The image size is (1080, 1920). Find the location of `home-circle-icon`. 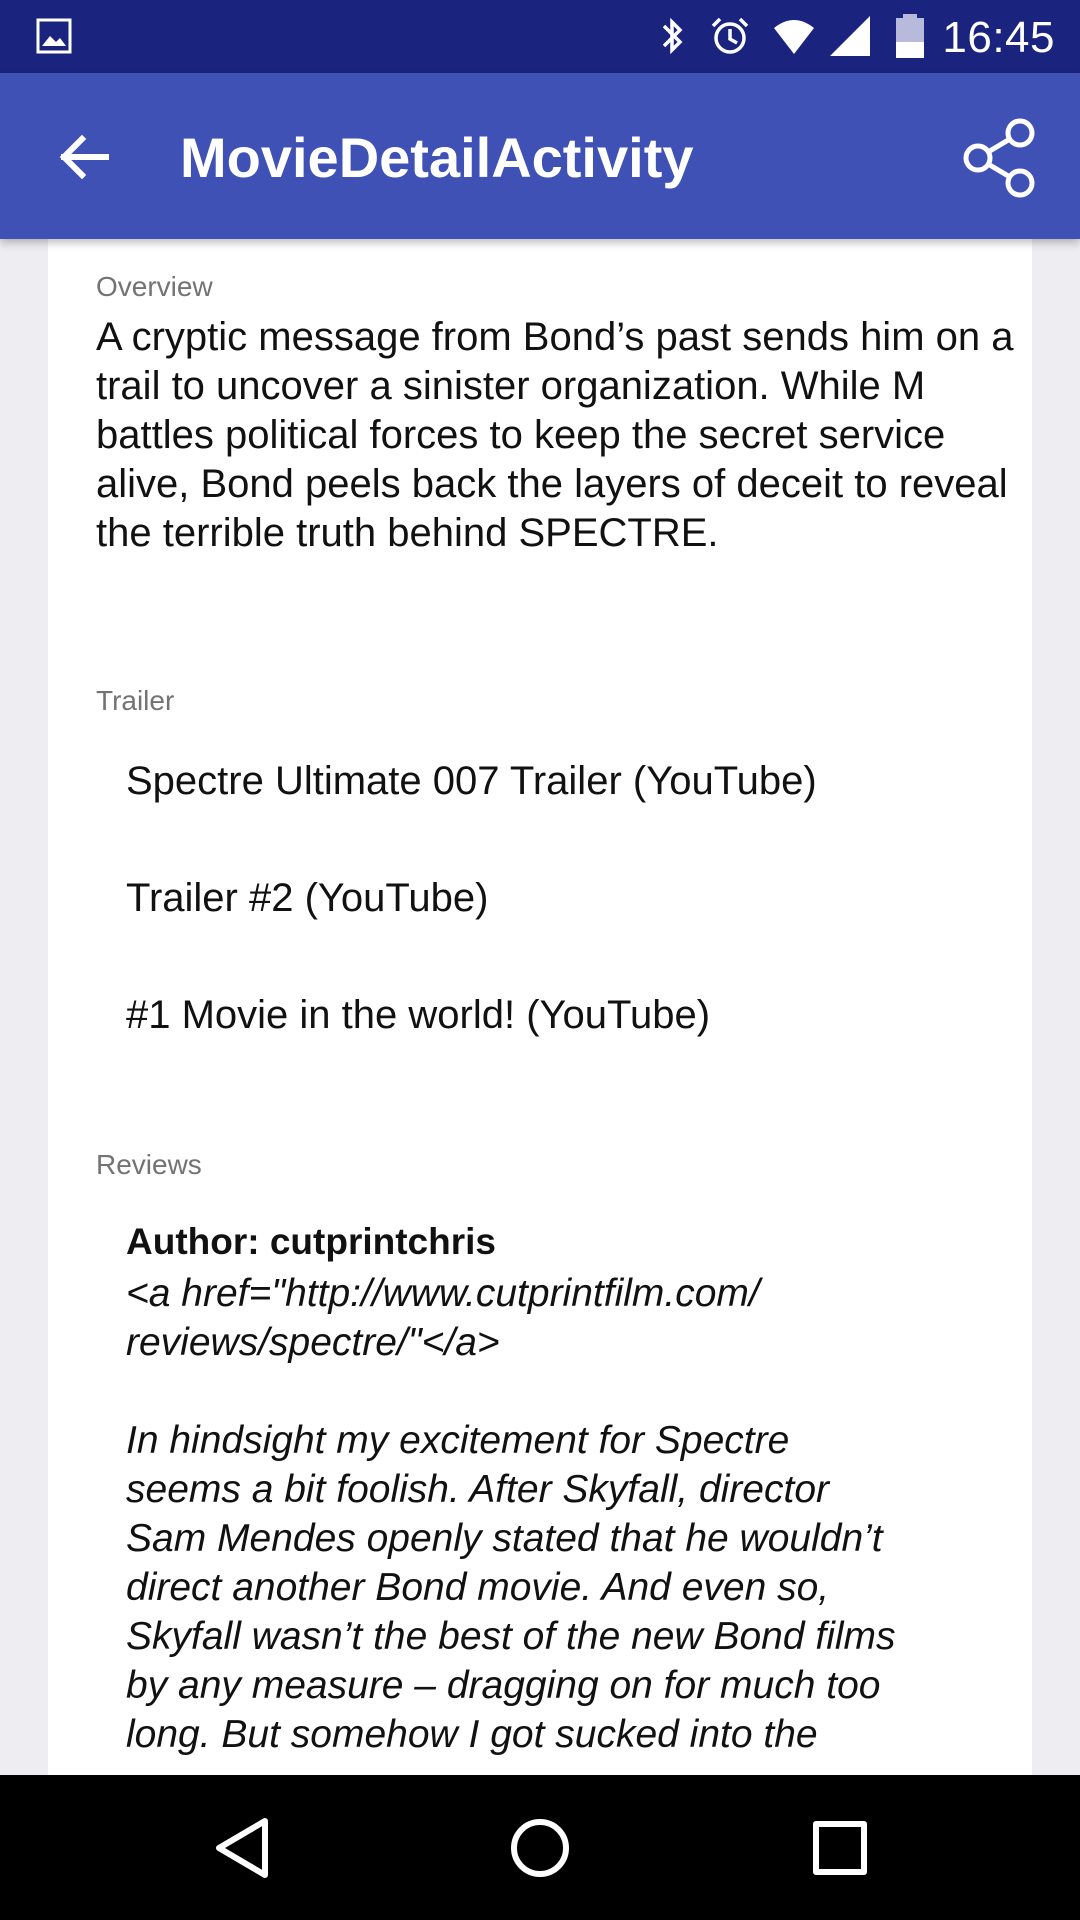

home-circle-icon is located at coordinates (540, 1848).